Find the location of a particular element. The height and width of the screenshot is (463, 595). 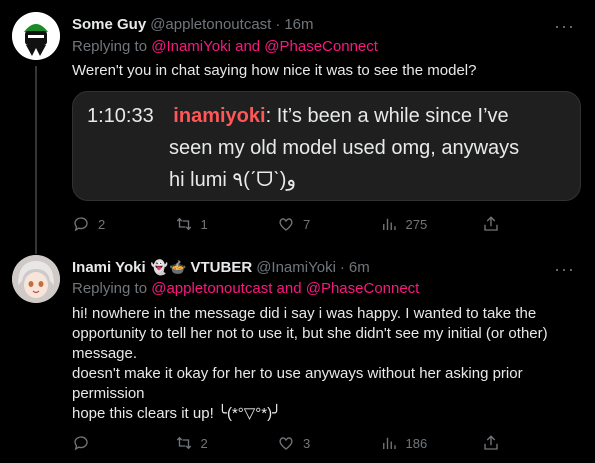

like-button: 3 is located at coordinates (307, 443).